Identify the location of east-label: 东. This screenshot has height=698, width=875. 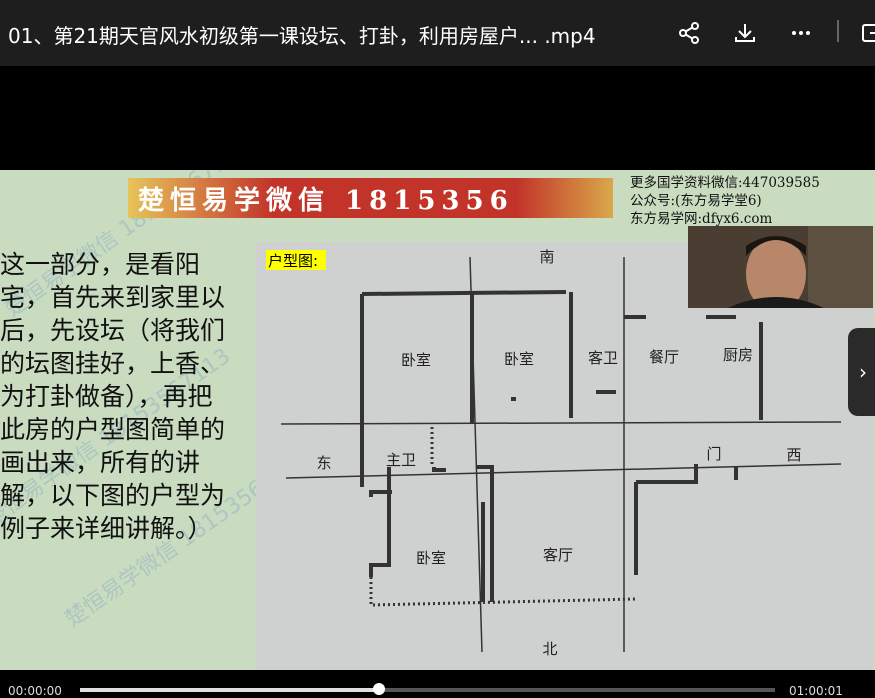
(323, 463).